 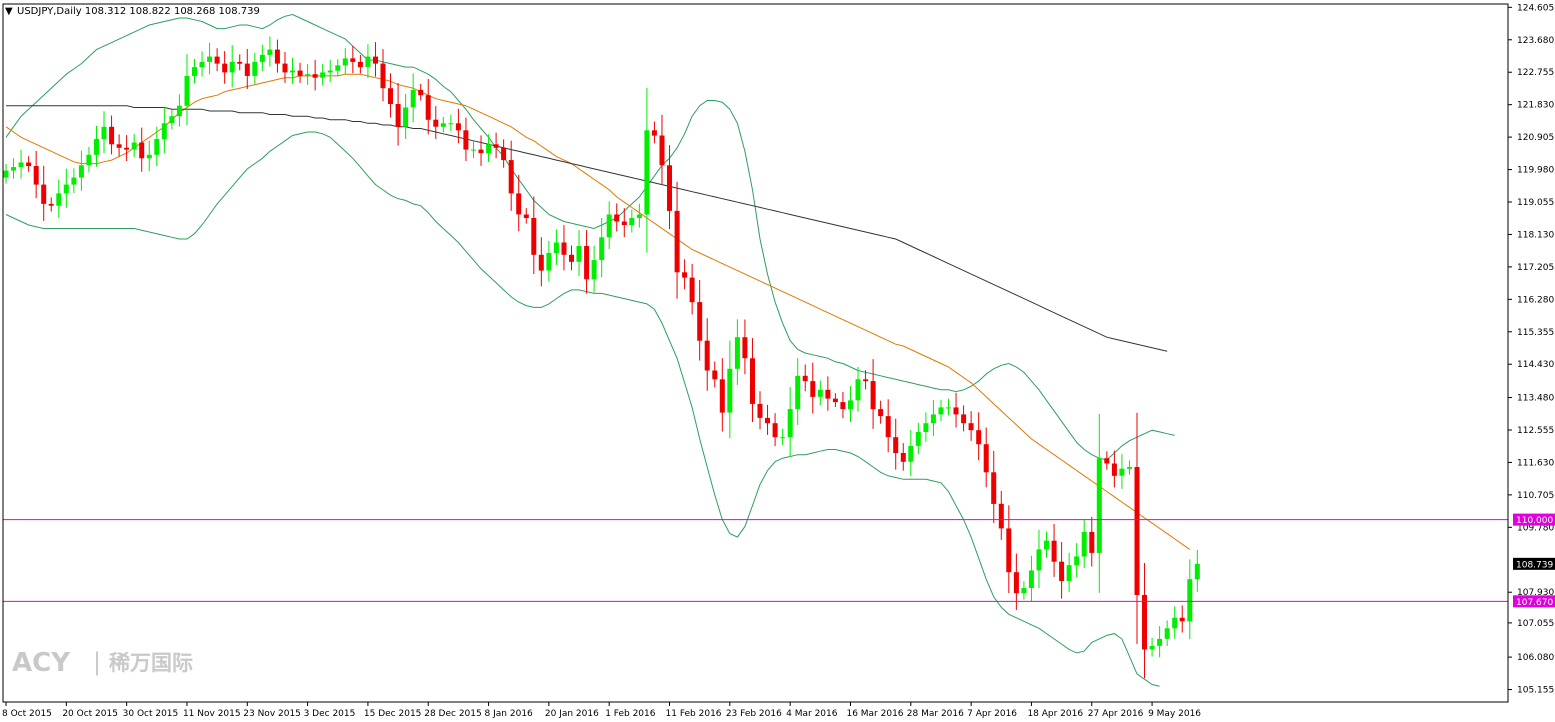 What do you see at coordinates (1174, 714) in the screenshot?
I see `x-tick-label: 9 May 2016` at bounding box center [1174, 714].